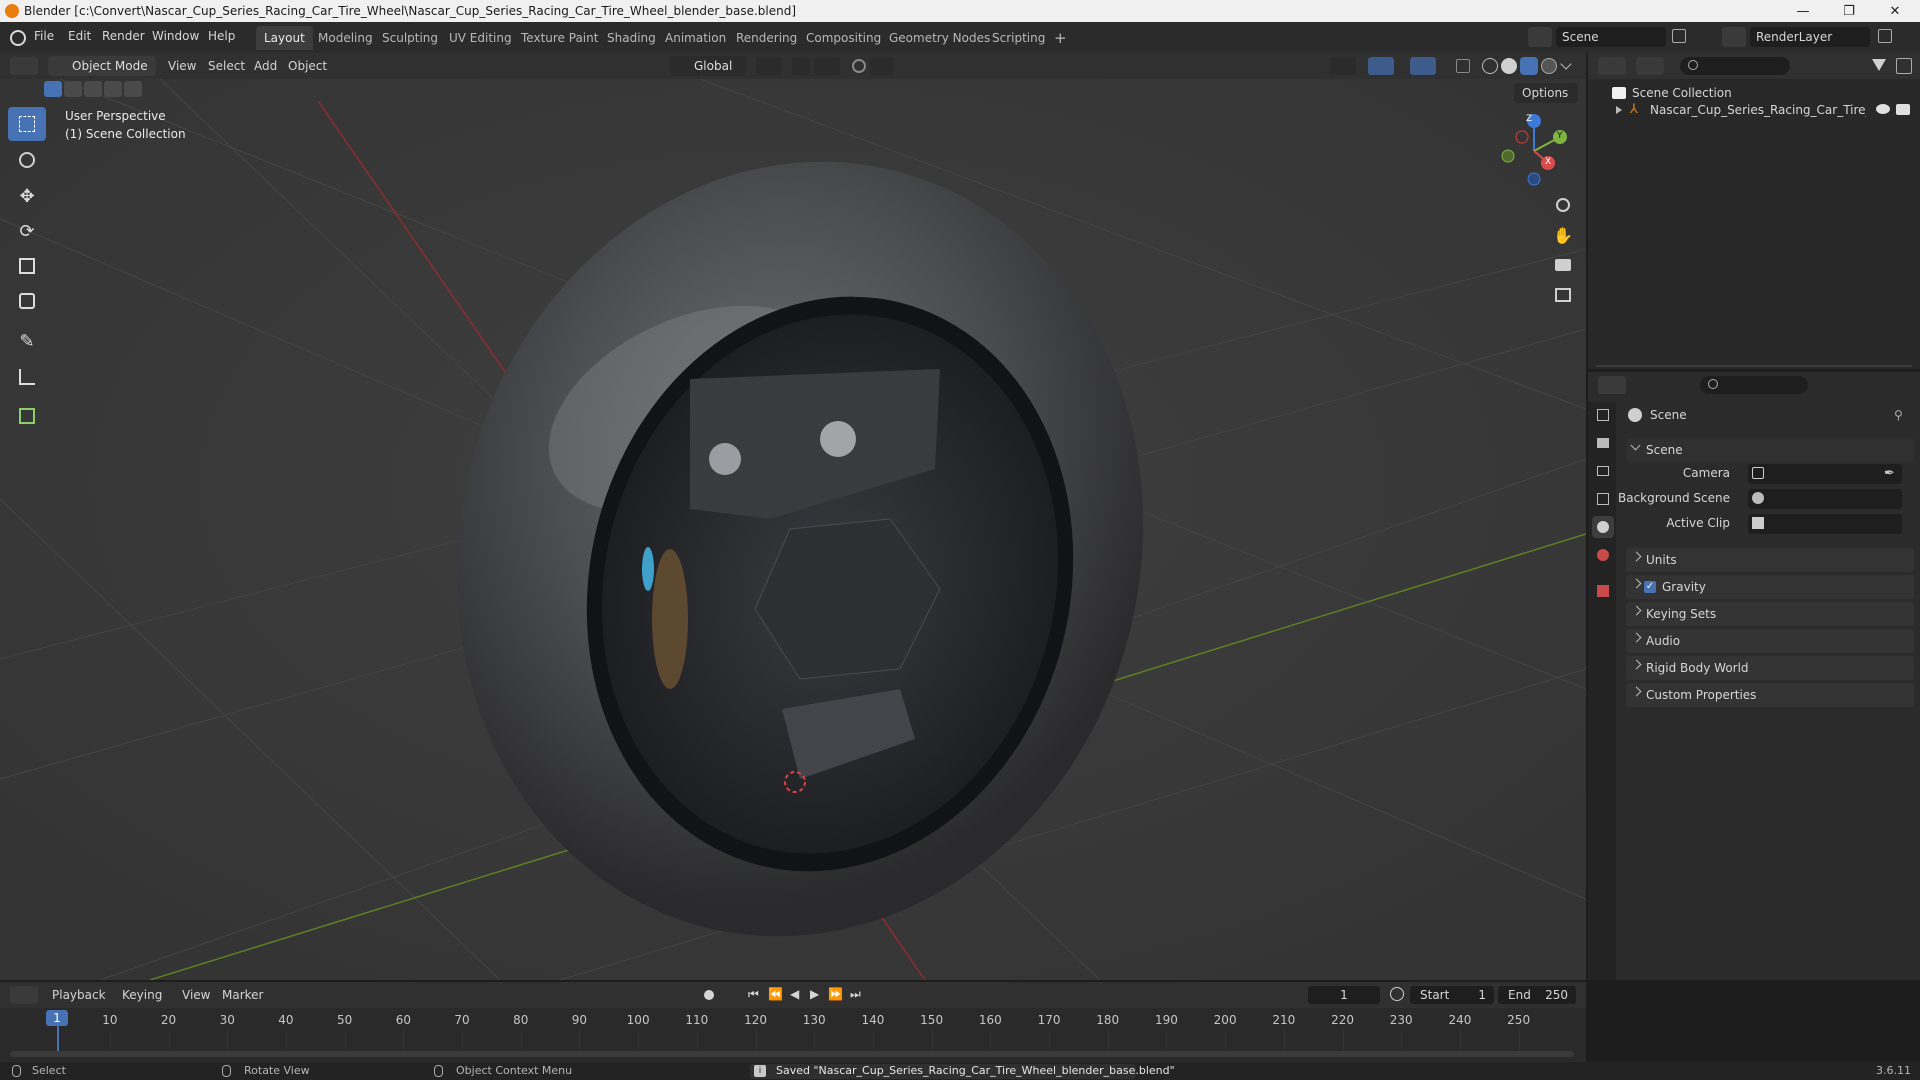 Image resolution: width=1920 pixels, height=1080 pixels. I want to click on outliner-scrollbar, so click(1754, 366).